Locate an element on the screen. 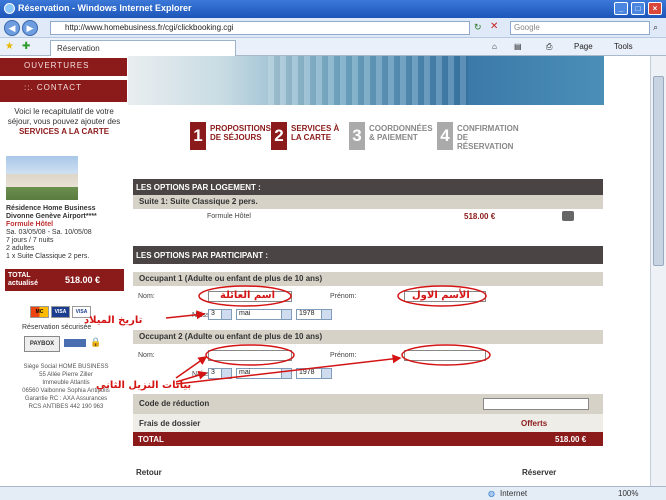  annotation-birth-date: تاريخ الميلاد is located at coordinates (113, 320).